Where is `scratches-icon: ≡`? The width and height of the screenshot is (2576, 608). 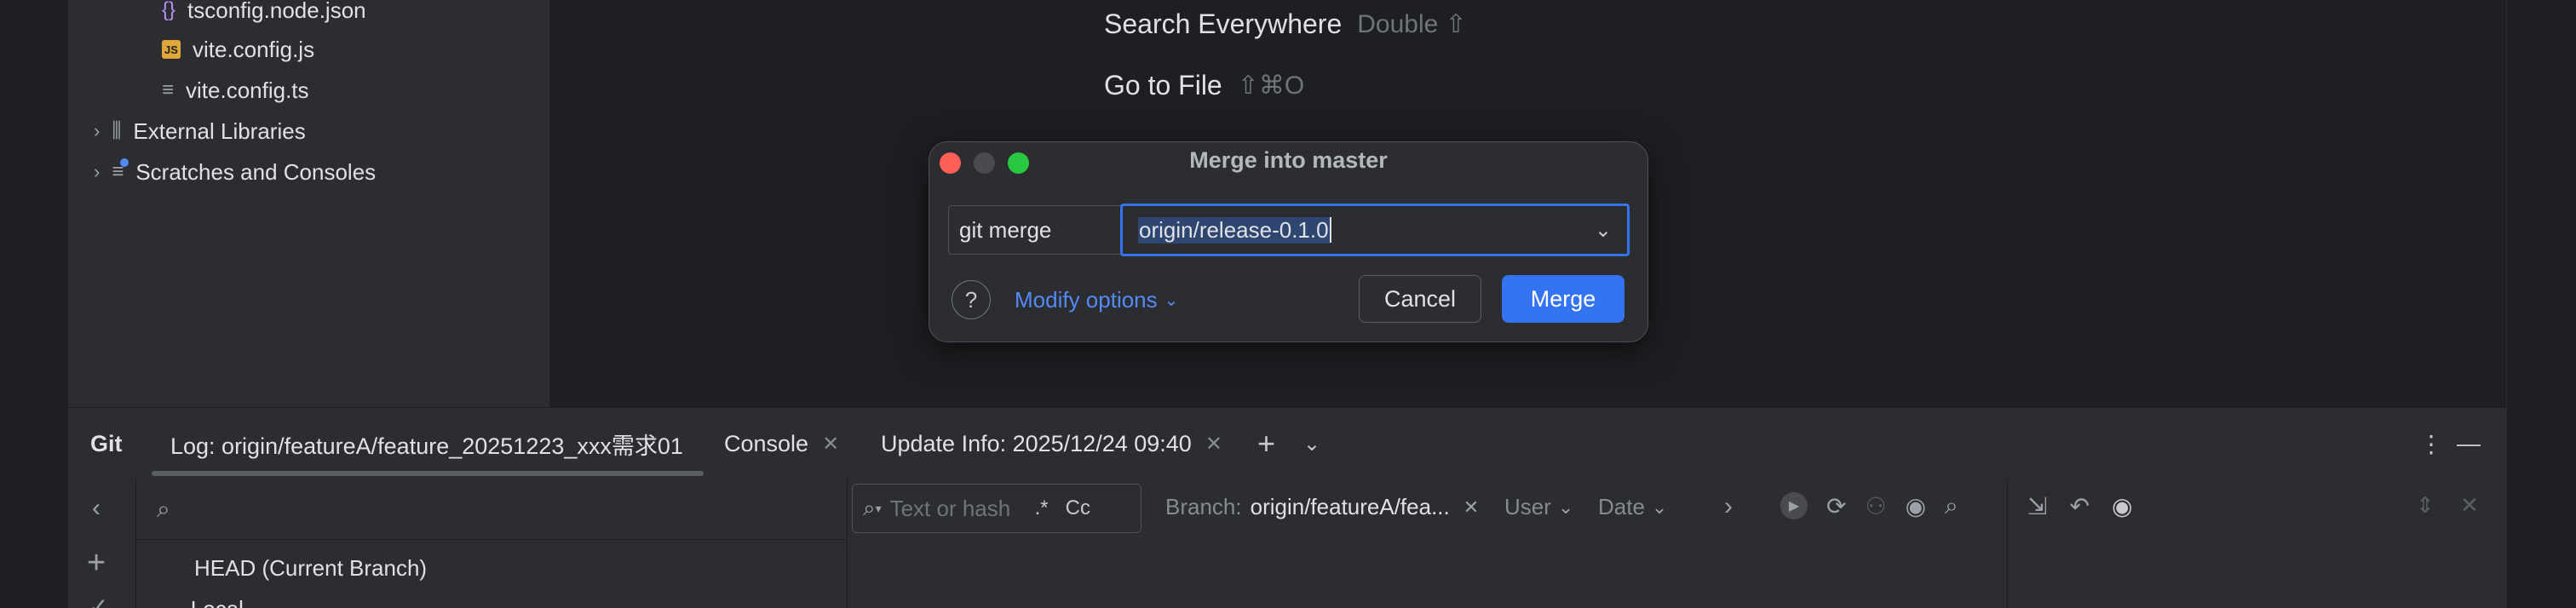
scratches-icon: ≡ is located at coordinates (120, 171).